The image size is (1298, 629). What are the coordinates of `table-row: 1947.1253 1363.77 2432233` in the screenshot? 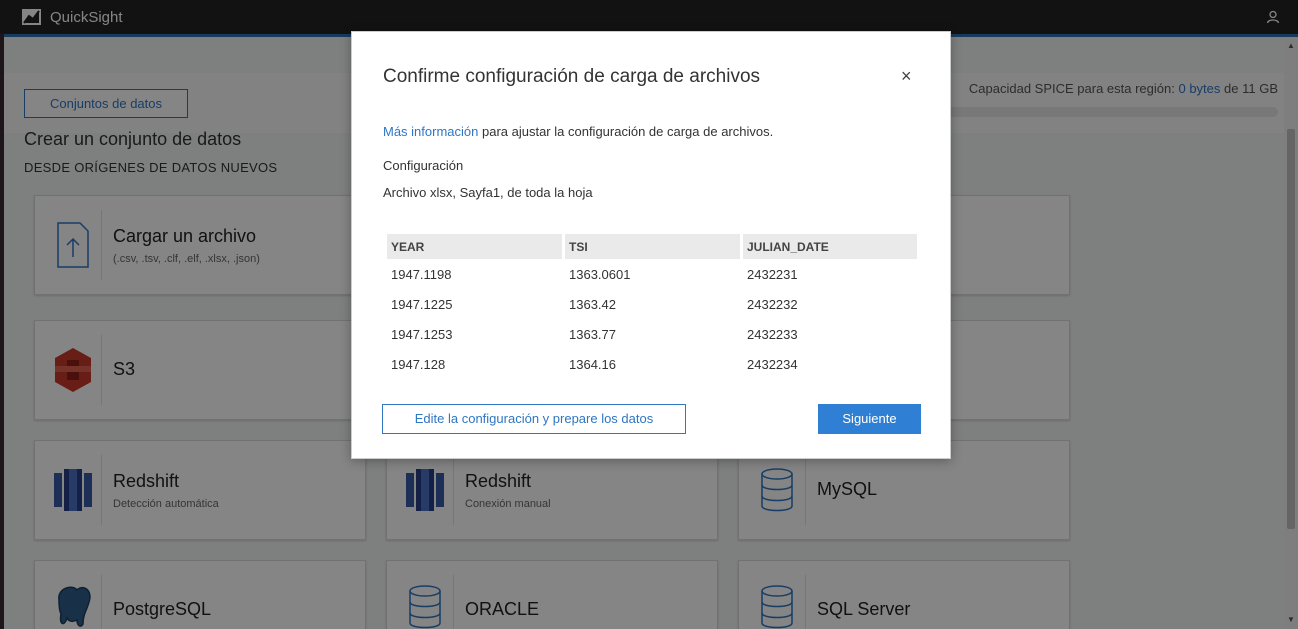 It's located at (652, 334).